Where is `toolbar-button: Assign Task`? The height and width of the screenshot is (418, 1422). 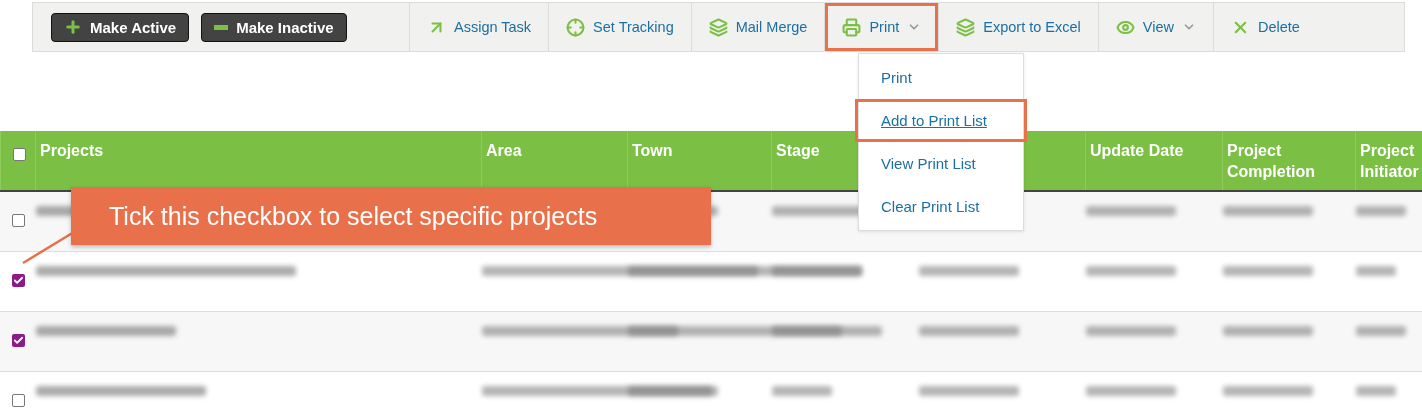 toolbar-button: Assign Task is located at coordinates (479, 27).